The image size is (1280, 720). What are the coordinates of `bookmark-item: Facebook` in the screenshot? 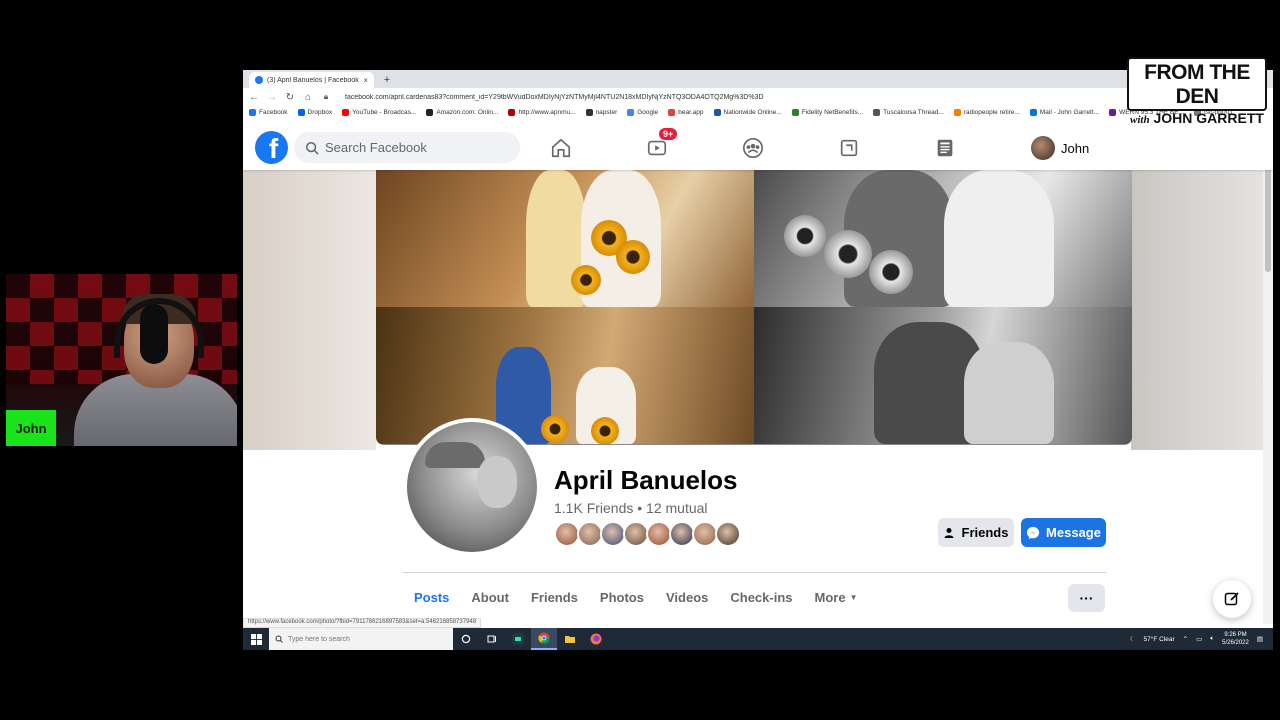 It's located at (268, 112).